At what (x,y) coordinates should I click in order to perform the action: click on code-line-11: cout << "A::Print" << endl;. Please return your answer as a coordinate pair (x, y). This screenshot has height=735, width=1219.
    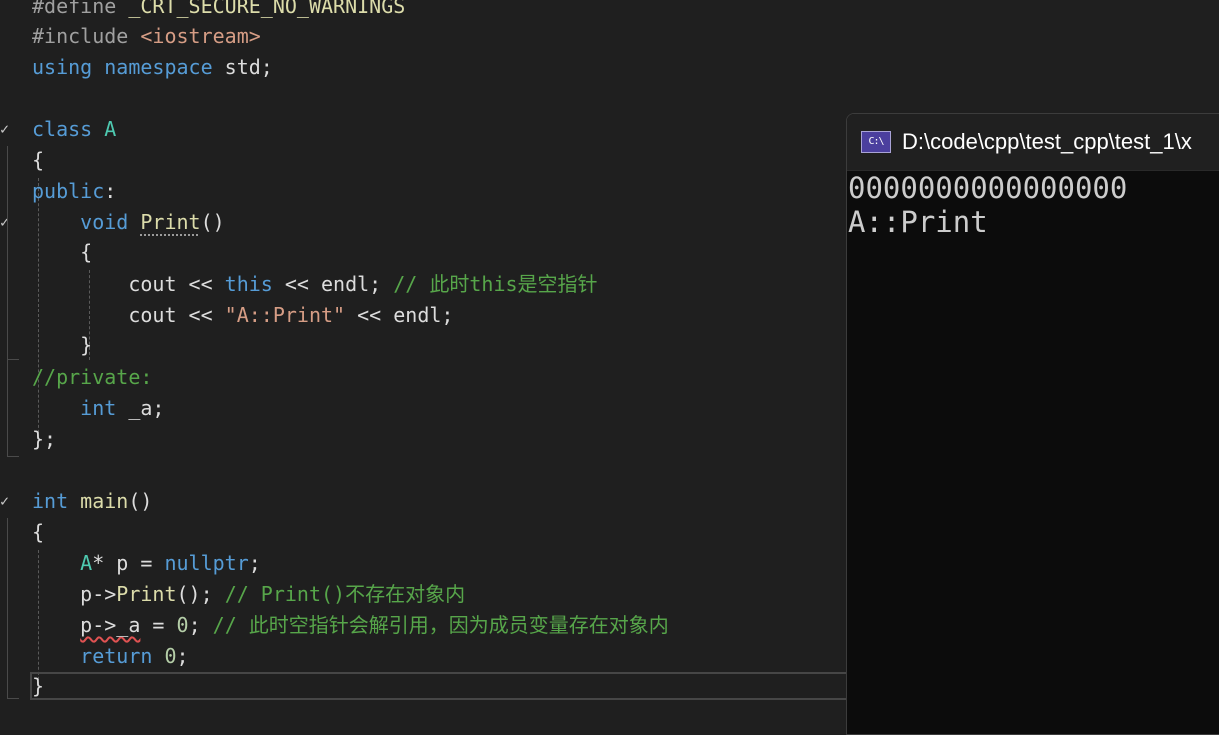
    Looking at the image, I should click on (242, 315).